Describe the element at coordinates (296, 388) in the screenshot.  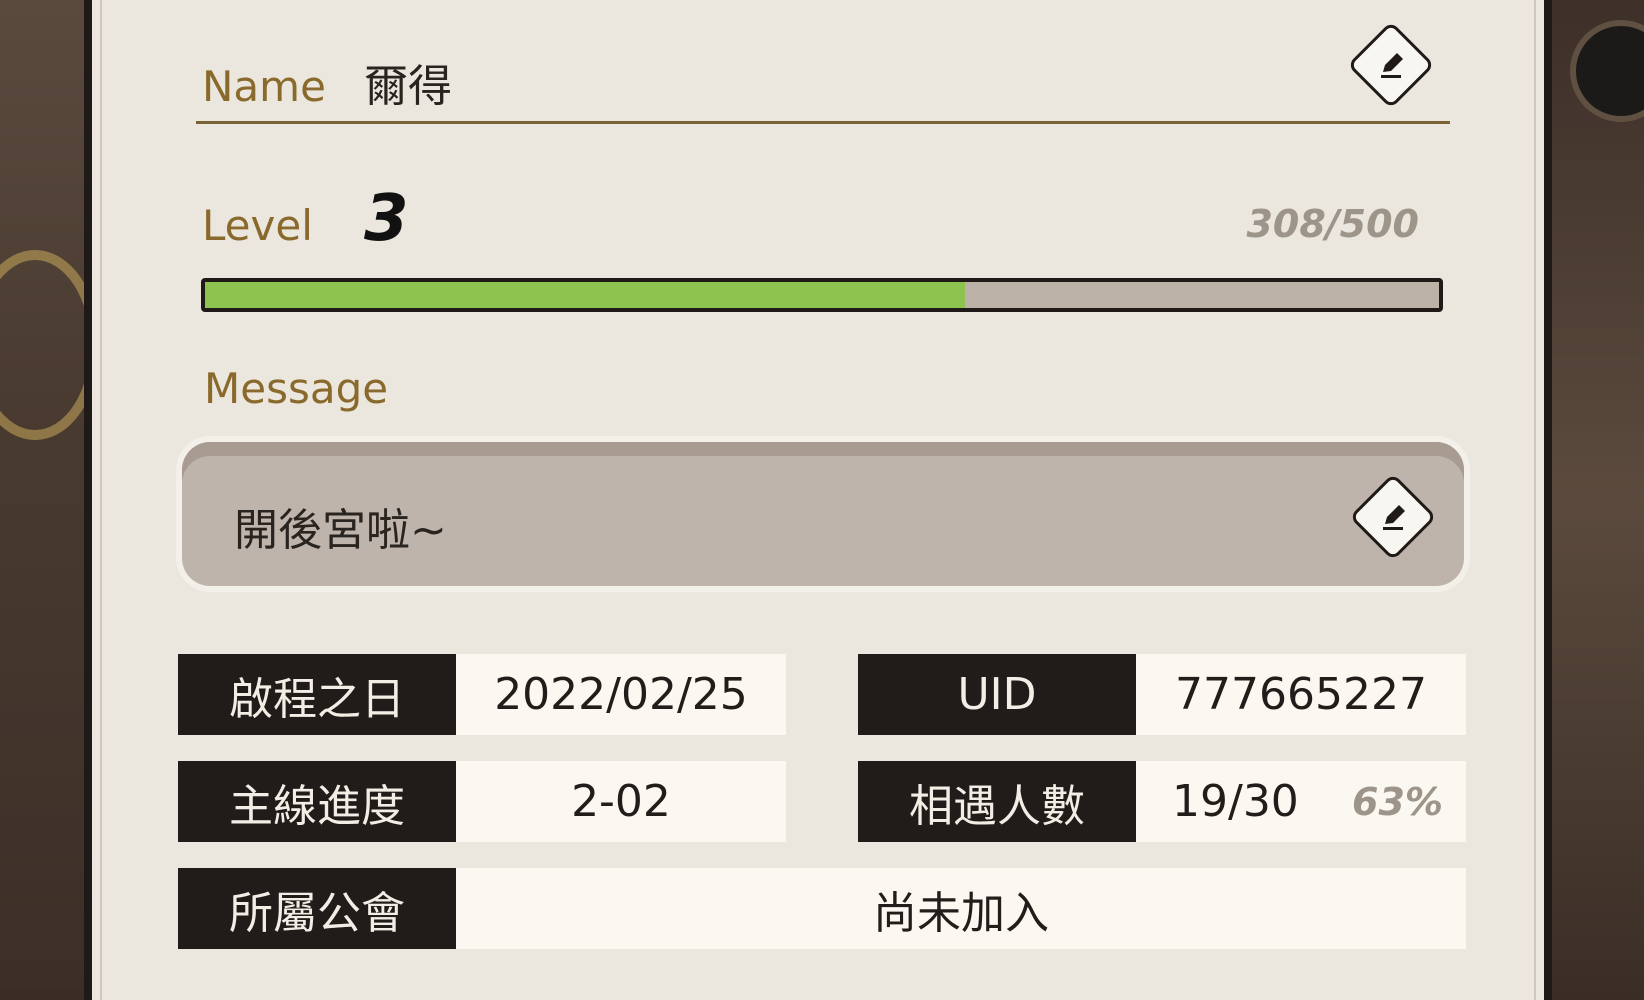
I see `message-label: Message` at that location.